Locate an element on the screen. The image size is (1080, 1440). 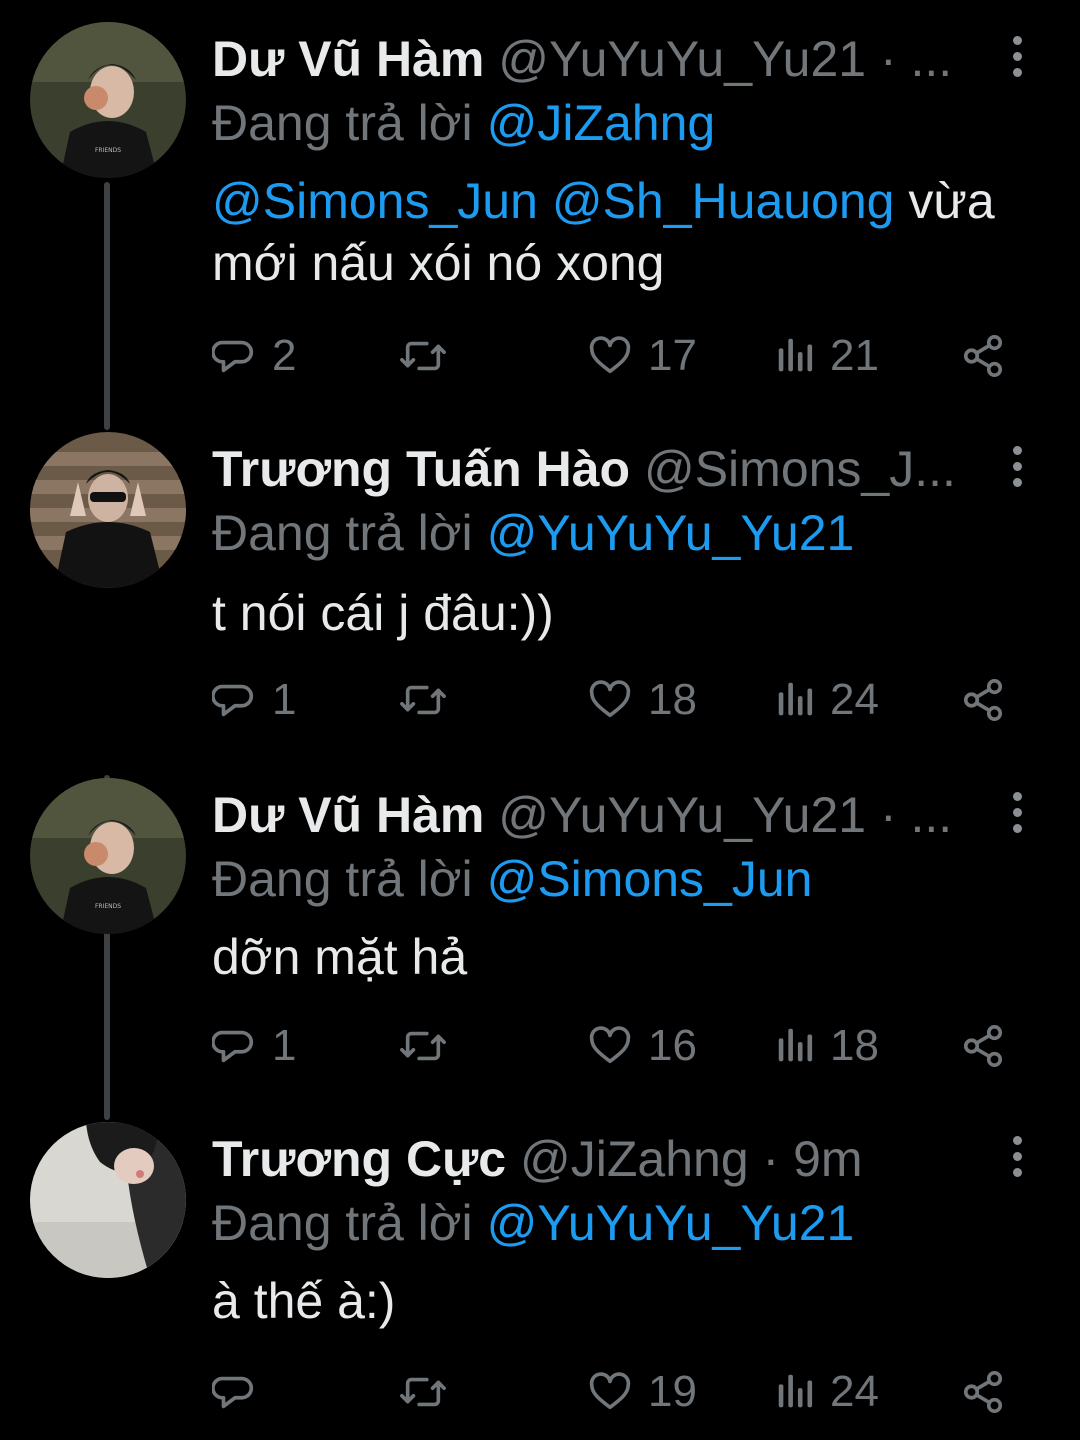
mention-link: @Simons_Jun is located at coordinates (375, 201).